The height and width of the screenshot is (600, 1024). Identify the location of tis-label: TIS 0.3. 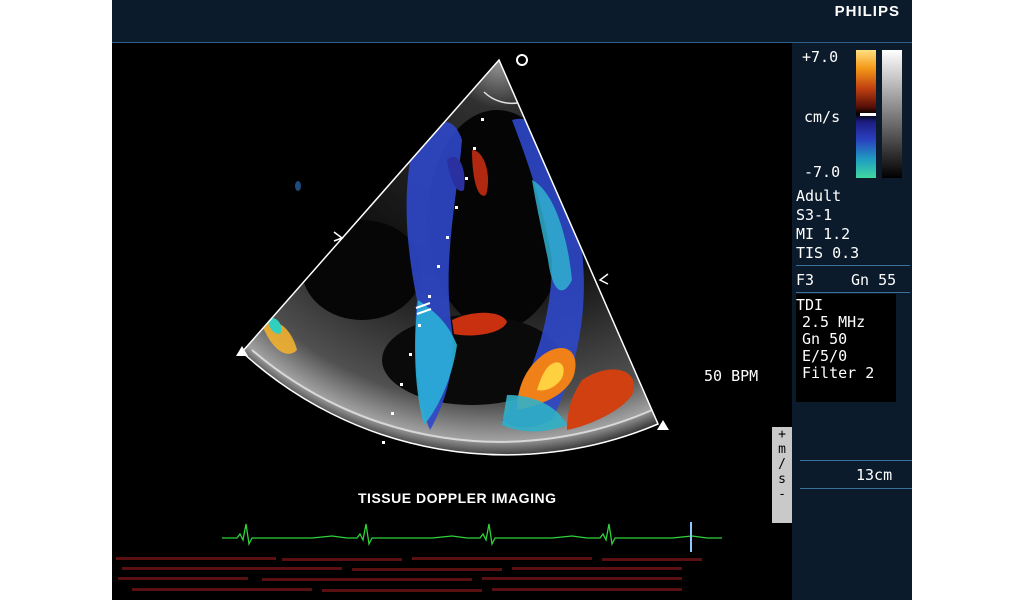
(828, 253).